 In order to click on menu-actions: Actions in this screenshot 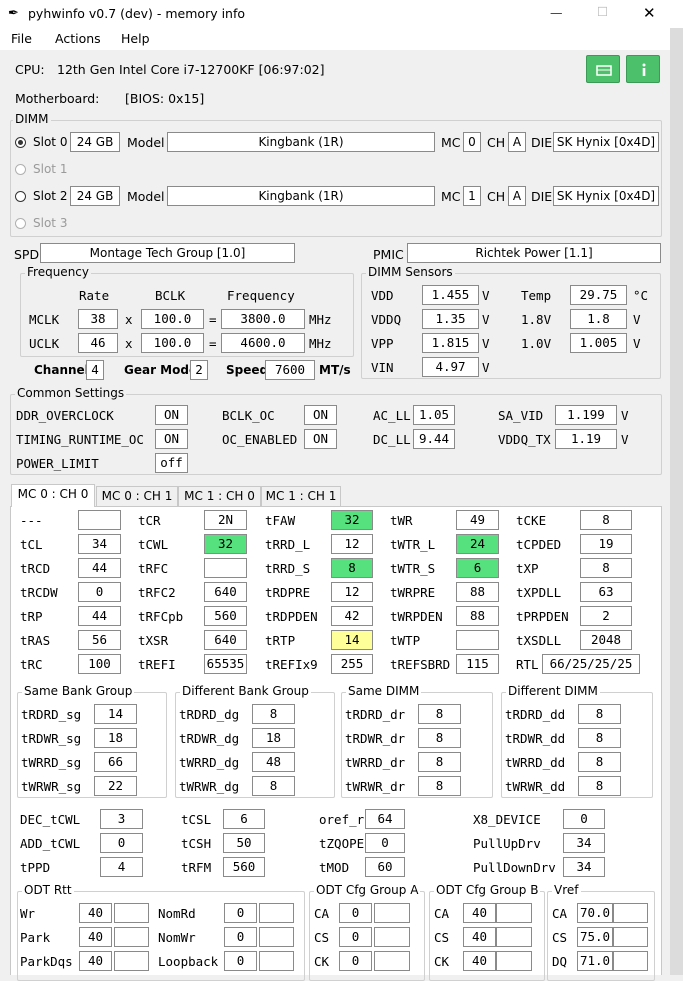, I will do `click(78, 38)`.